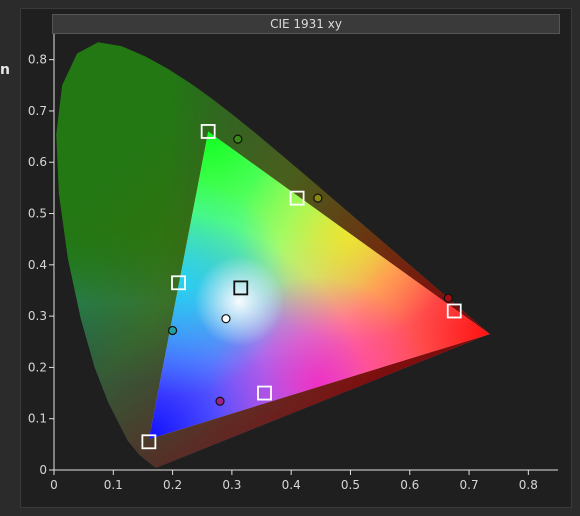 Image resolution: width=580 pixels, height=516 pixels. Describe the element at coordinates (37, 265) in the screenshot. I see `y-tick-label: 0.4` at that location.